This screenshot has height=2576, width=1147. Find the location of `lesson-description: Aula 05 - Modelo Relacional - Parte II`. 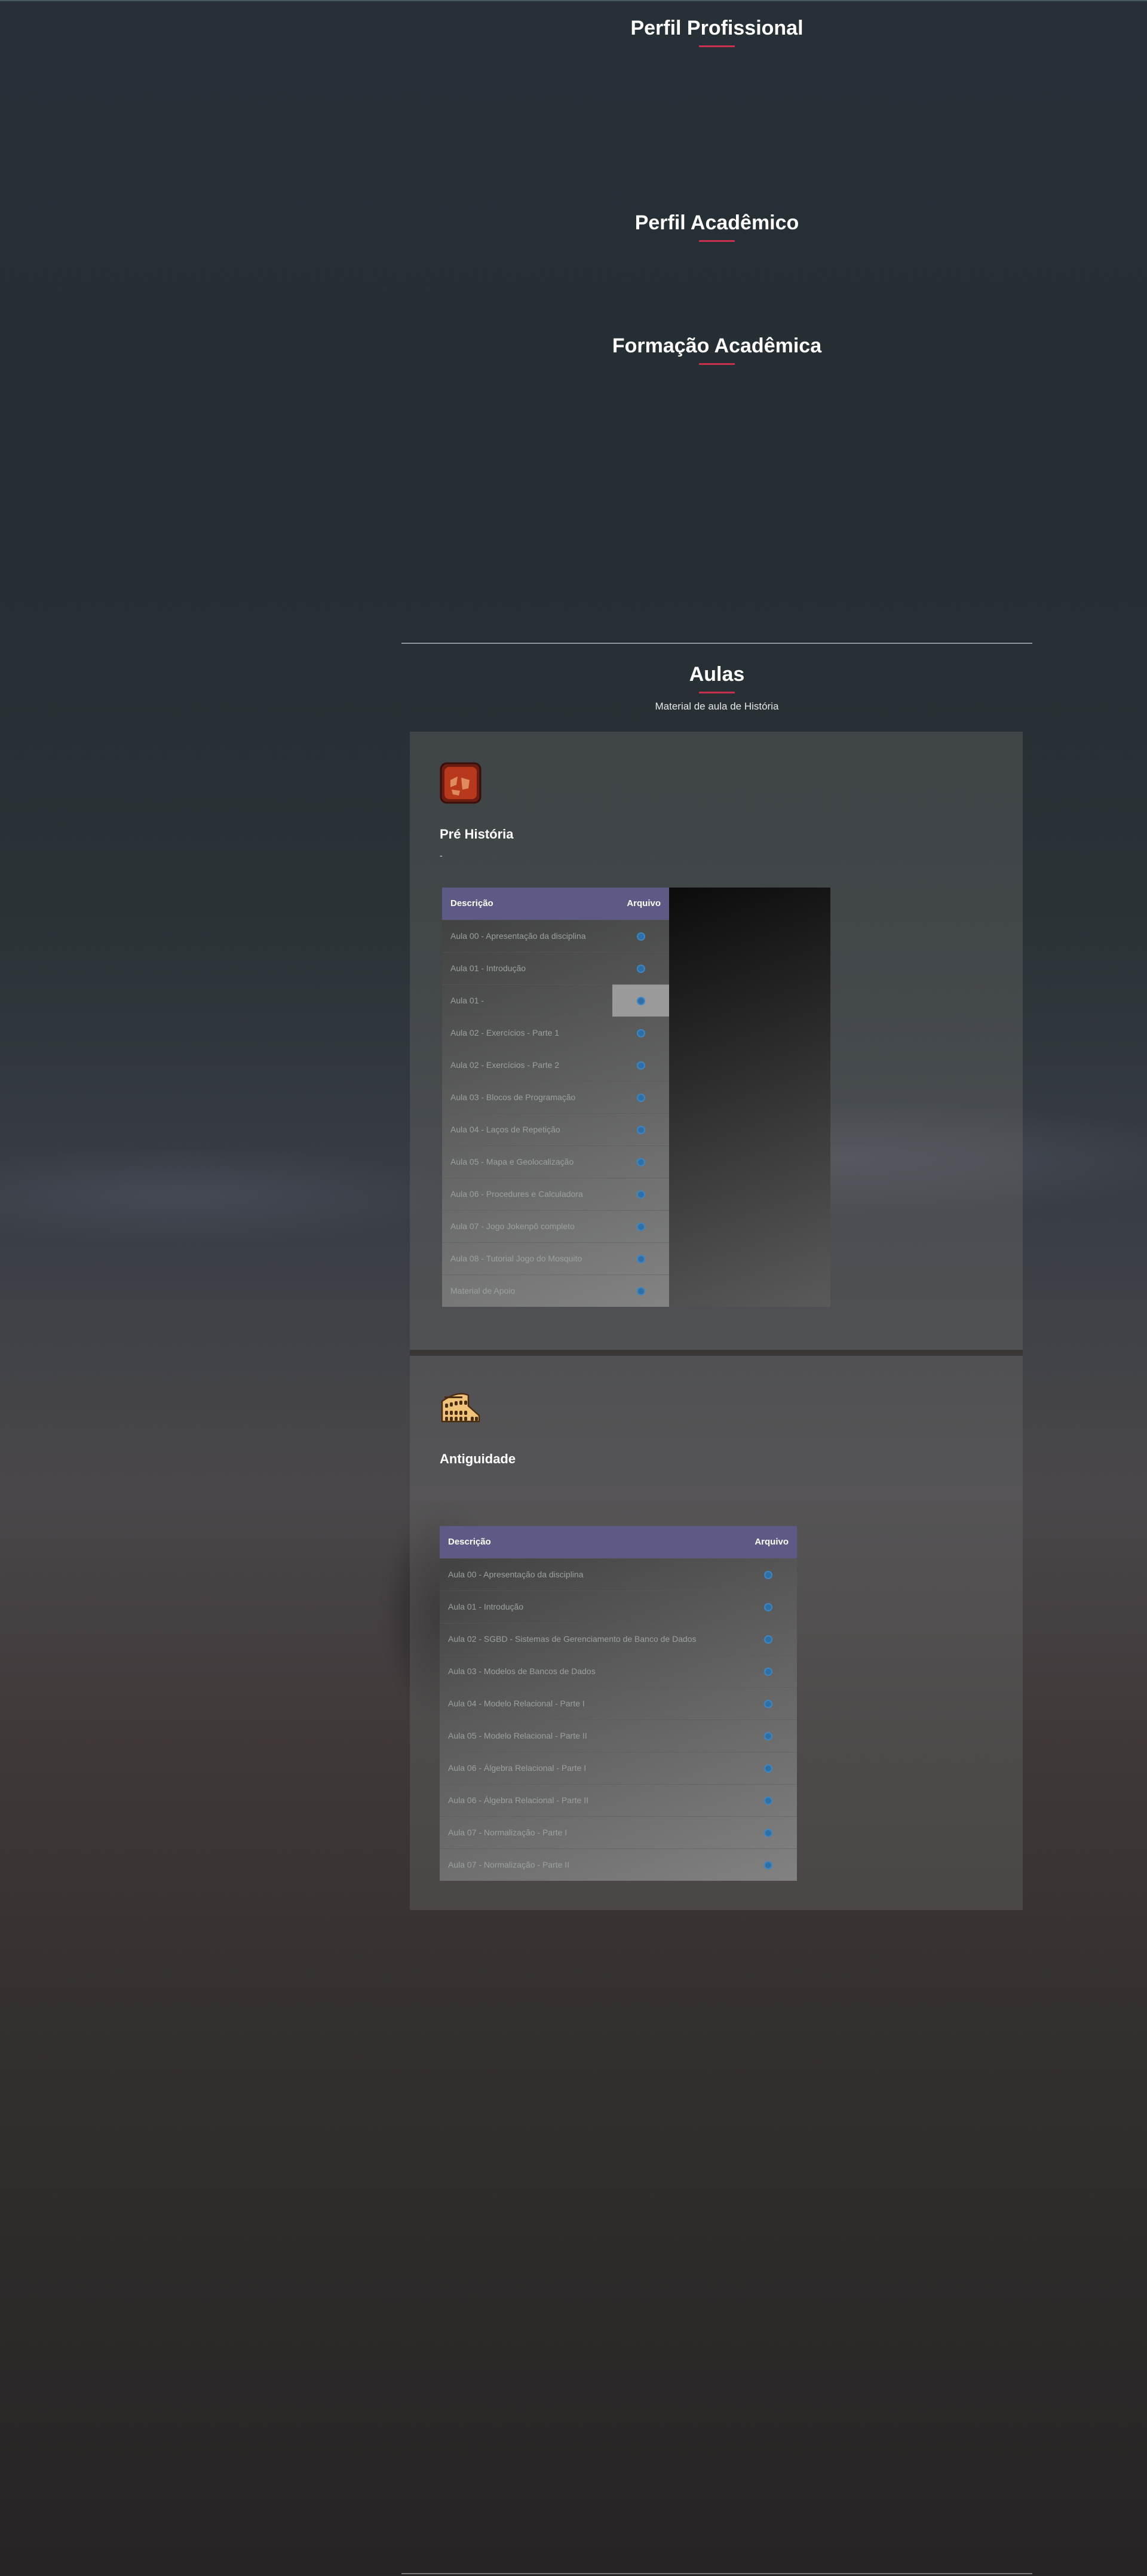

lesson-description: Aula 05 - Modelo Relacional - Parte II is located at coordinates (590, 1735).